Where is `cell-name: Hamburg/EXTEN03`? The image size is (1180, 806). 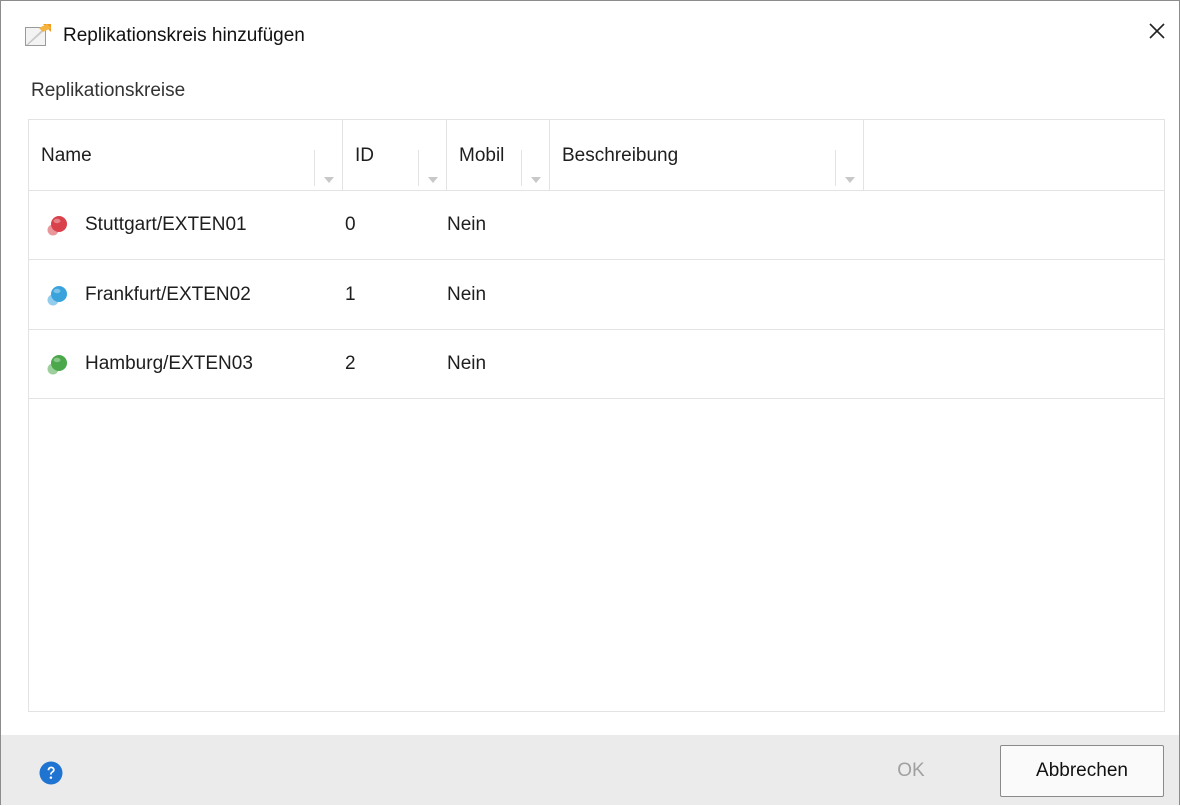 cell-name: Hamburg/EXTEN03 is located at coordinates (169, 363).